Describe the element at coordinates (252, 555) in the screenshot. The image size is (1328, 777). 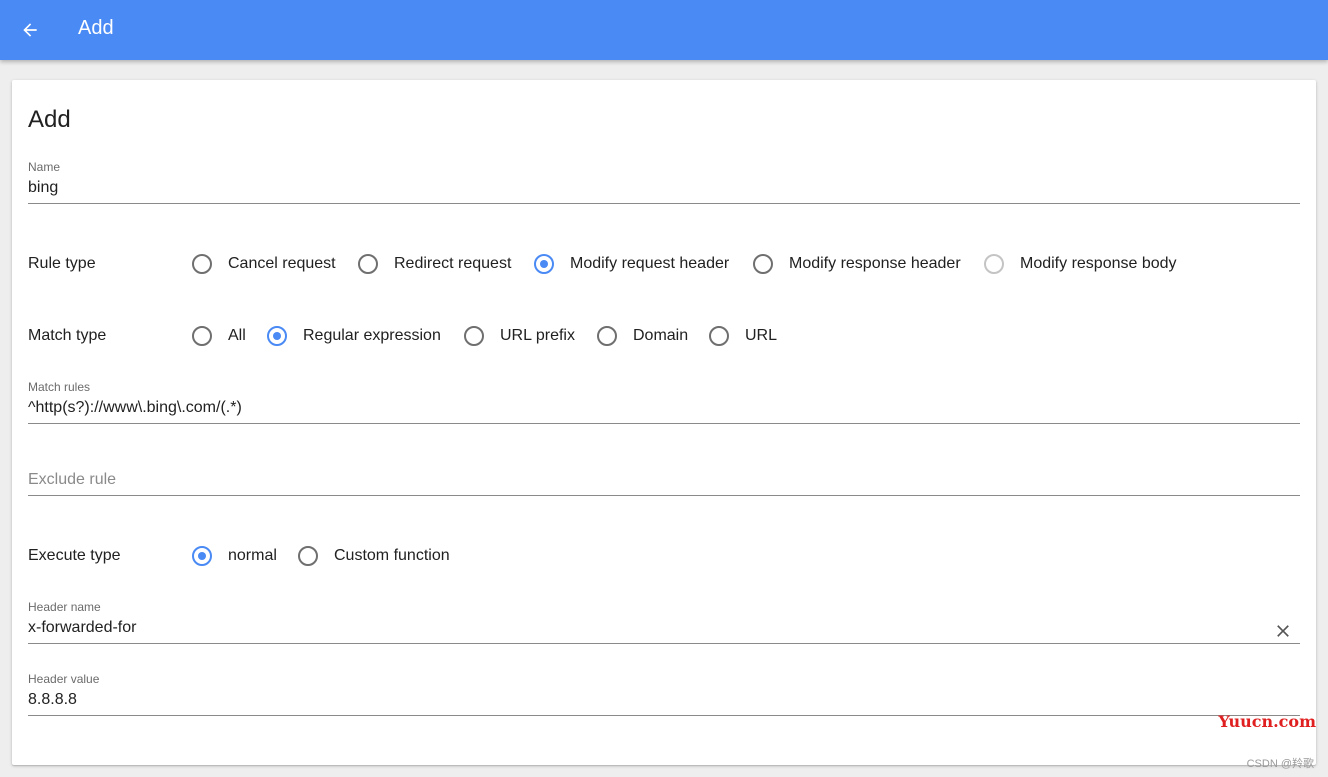
I see `radio-label: normal` at that location.